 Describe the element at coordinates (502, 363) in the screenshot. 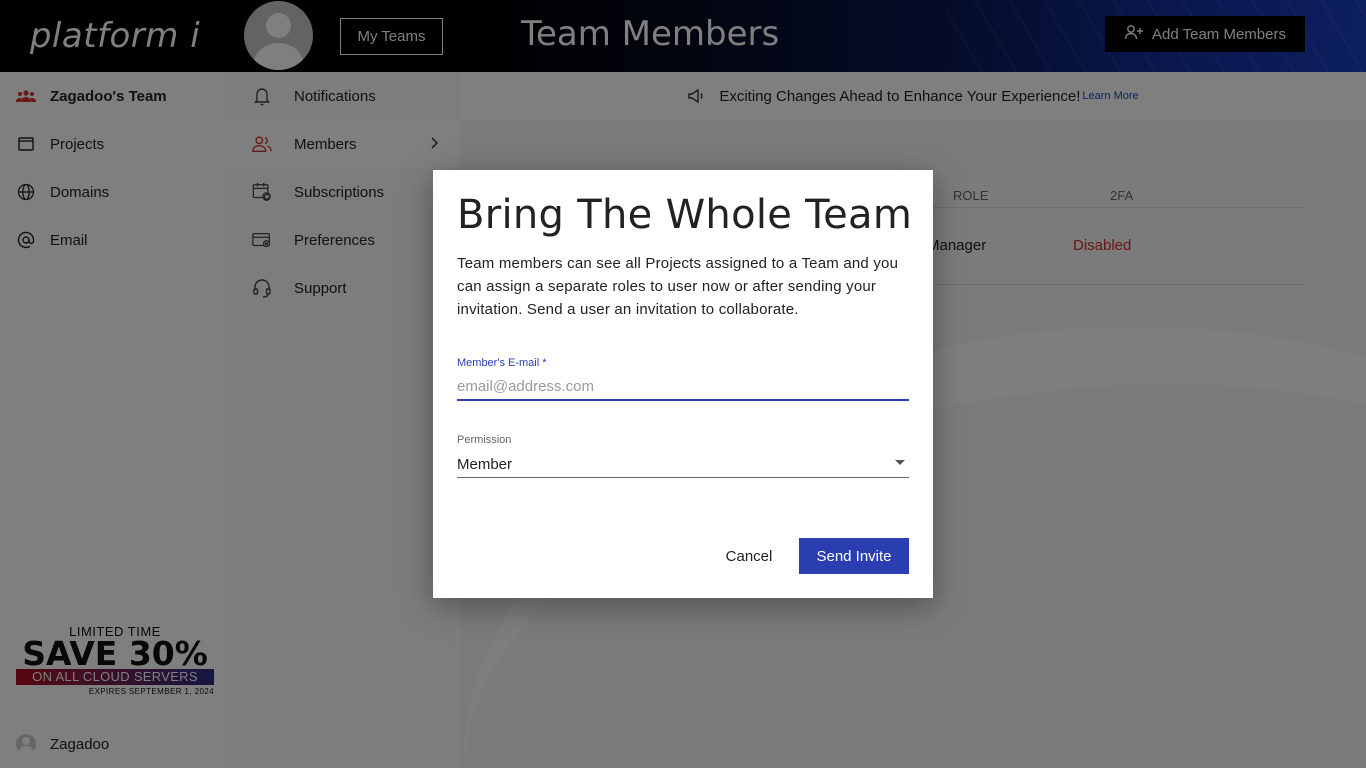

I see `email-field-label: Member's E-mail *` at that location.